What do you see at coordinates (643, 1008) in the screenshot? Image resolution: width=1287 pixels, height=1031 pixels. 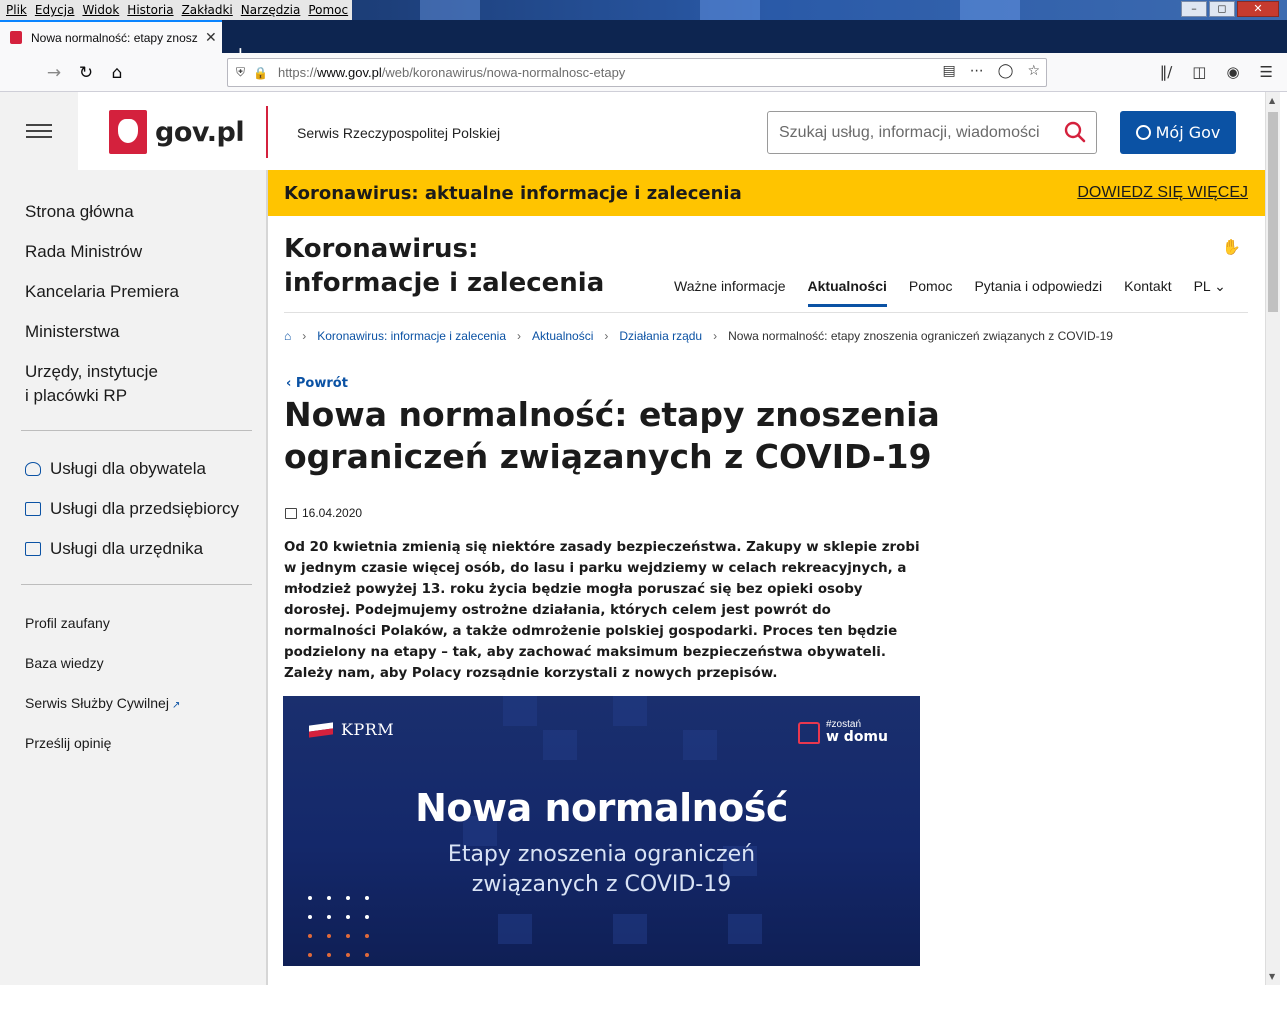 I see `window-bottom` at bounding box center [643, 1008].